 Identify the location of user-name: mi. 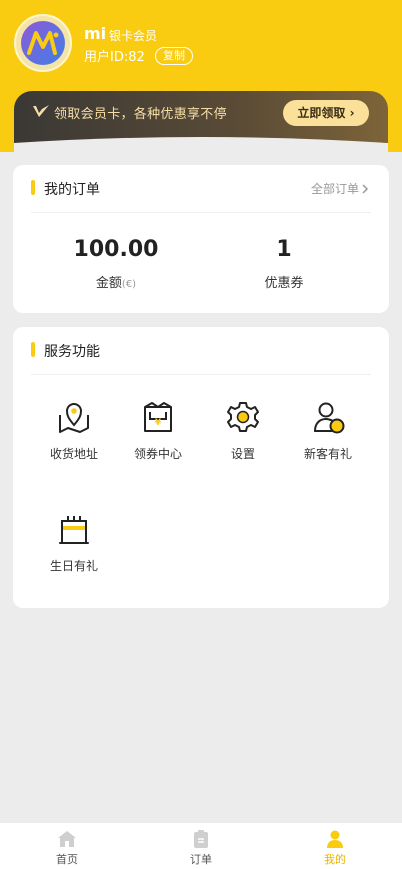
(95, 33).